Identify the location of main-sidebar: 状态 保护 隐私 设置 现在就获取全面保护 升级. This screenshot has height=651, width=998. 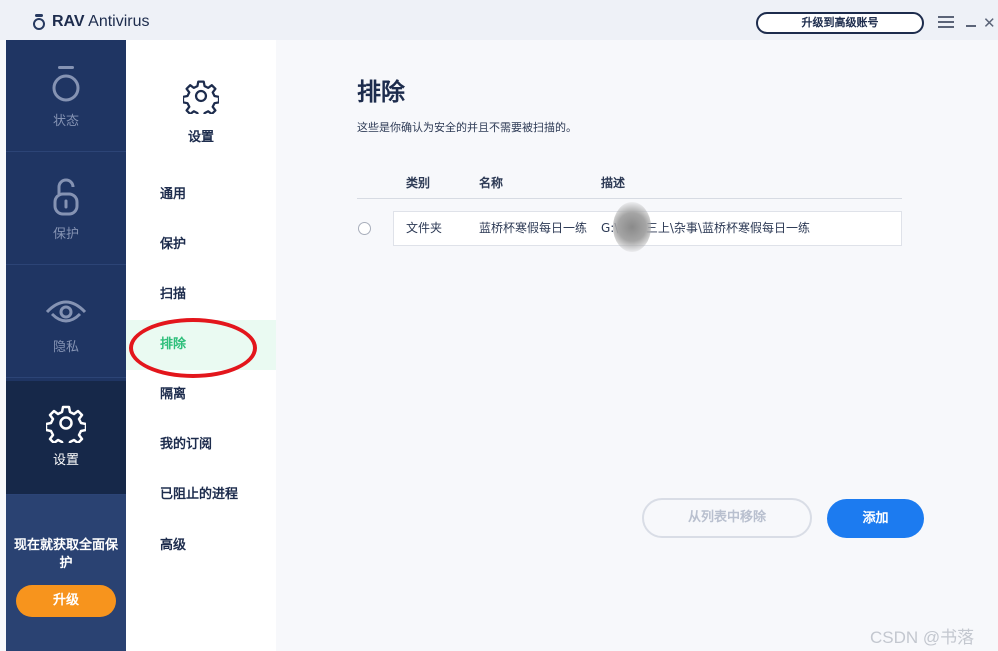
(66, 345).